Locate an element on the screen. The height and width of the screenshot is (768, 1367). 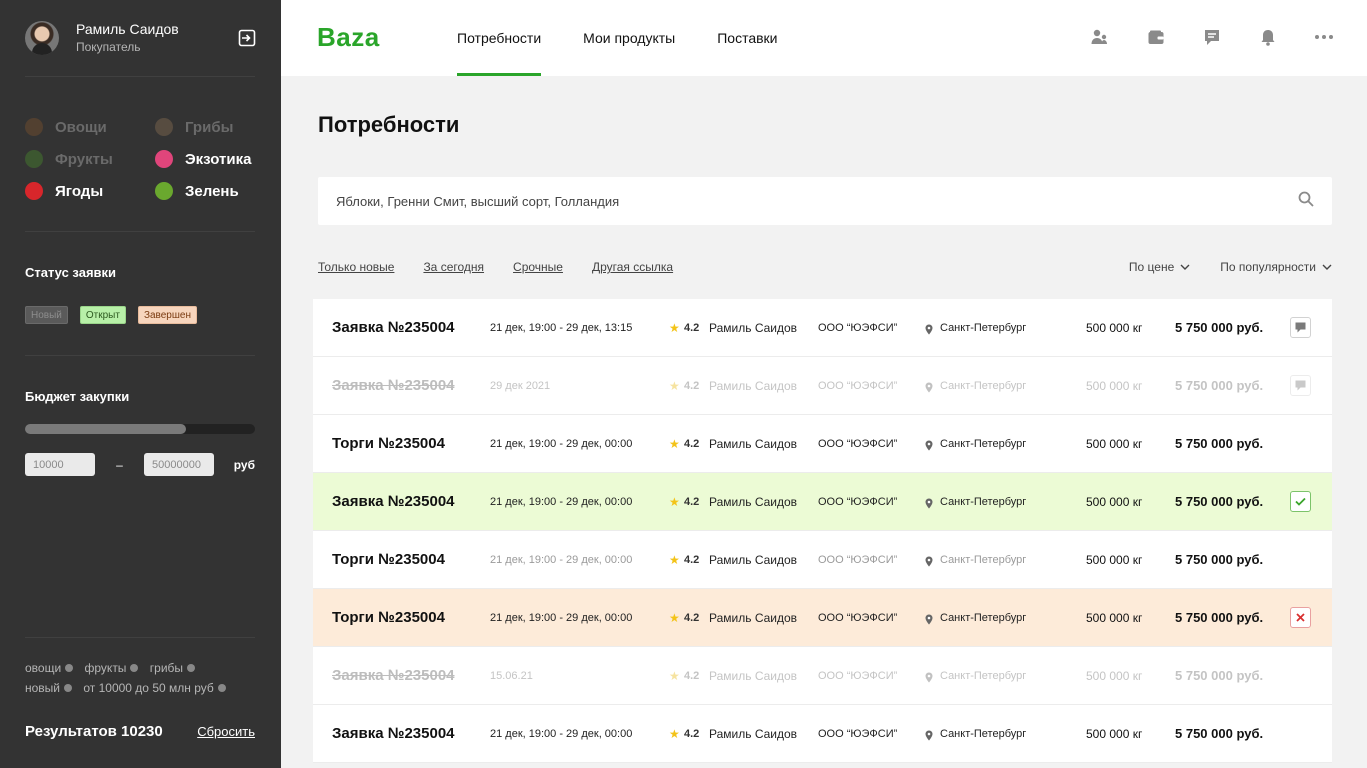
category-greens: Зелень is located at coordinates (210, 191).